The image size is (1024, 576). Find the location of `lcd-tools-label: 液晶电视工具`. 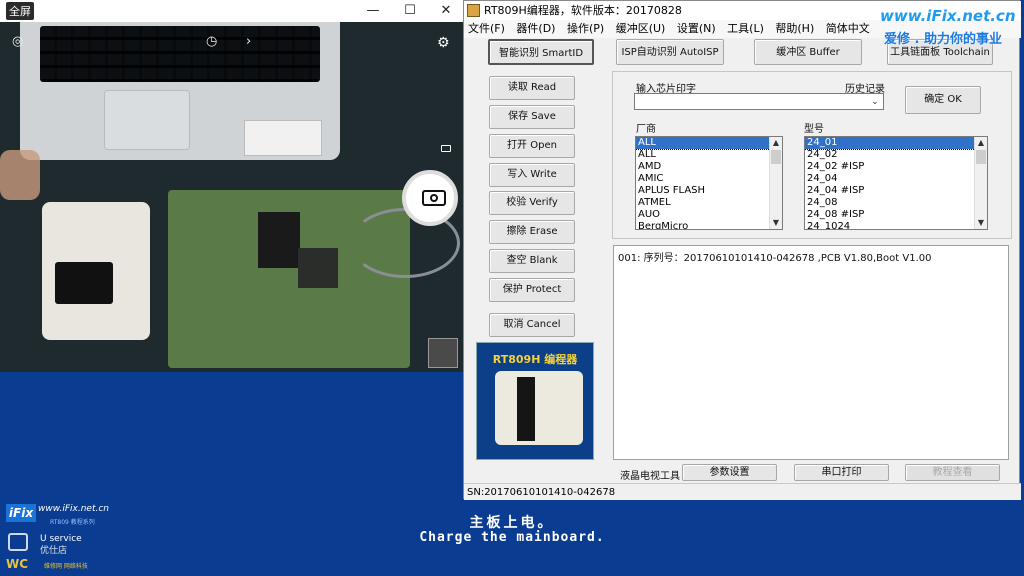

lcd-tools-label: 液晶电视工具 is located at coordinates (650, 476).